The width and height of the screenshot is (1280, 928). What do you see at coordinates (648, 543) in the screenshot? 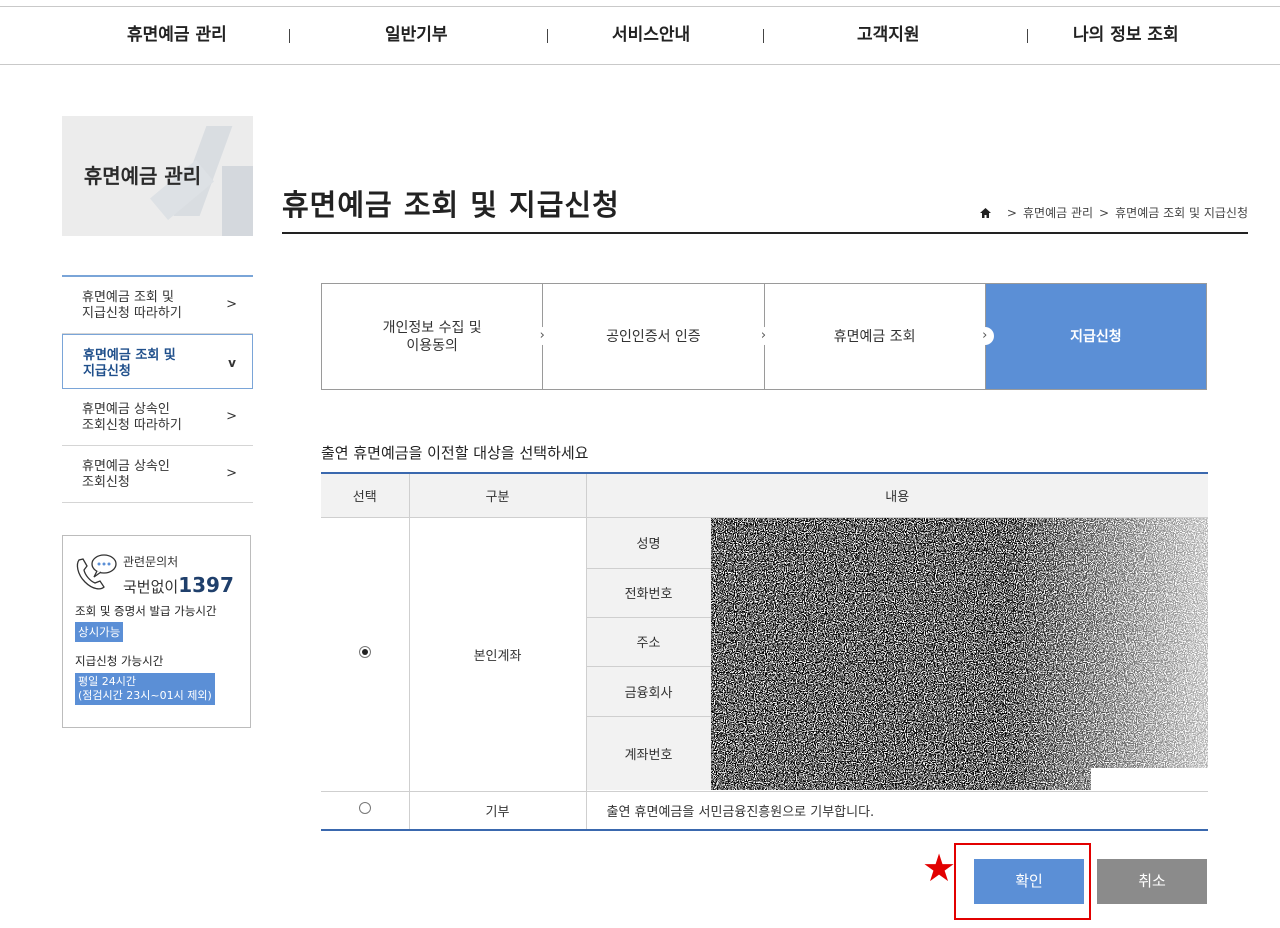
I see `field-name-label: 성명` at bounding box center [648, 543].